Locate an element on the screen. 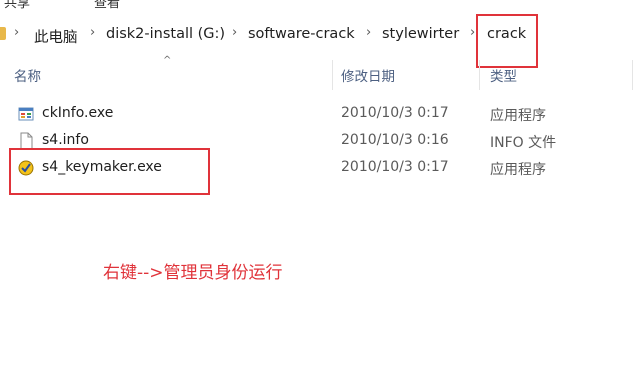  column-header-date: 修改日期 is located at coordinates (368, 75).